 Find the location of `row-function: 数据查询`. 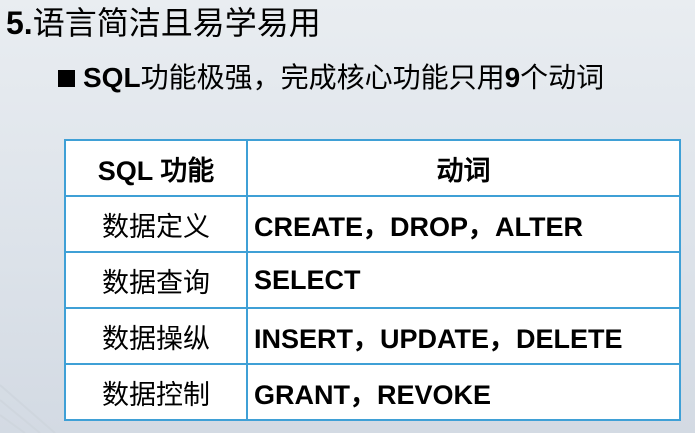

row-function: 数据查询 is located at coordinates (156, 280).